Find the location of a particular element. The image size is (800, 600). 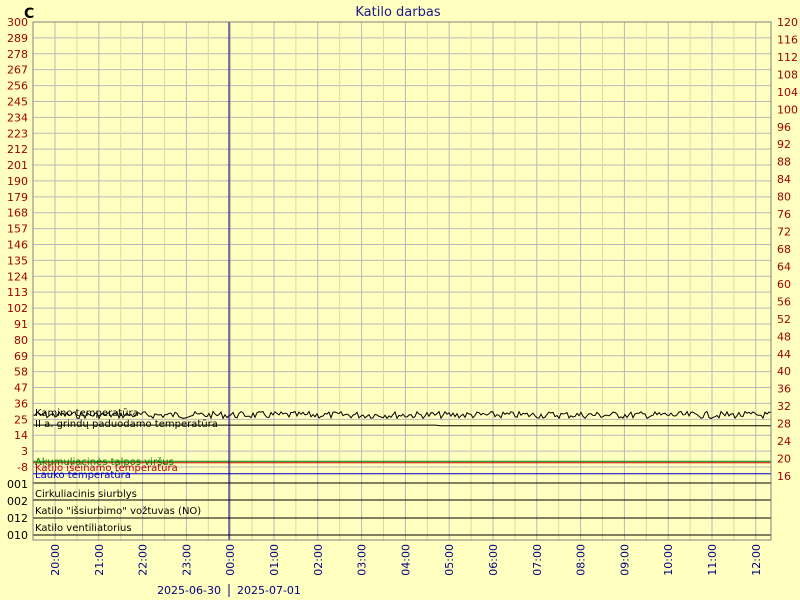

series-label: II a. grindų paduodamo temperatūra is located at coordinates (126, 424).